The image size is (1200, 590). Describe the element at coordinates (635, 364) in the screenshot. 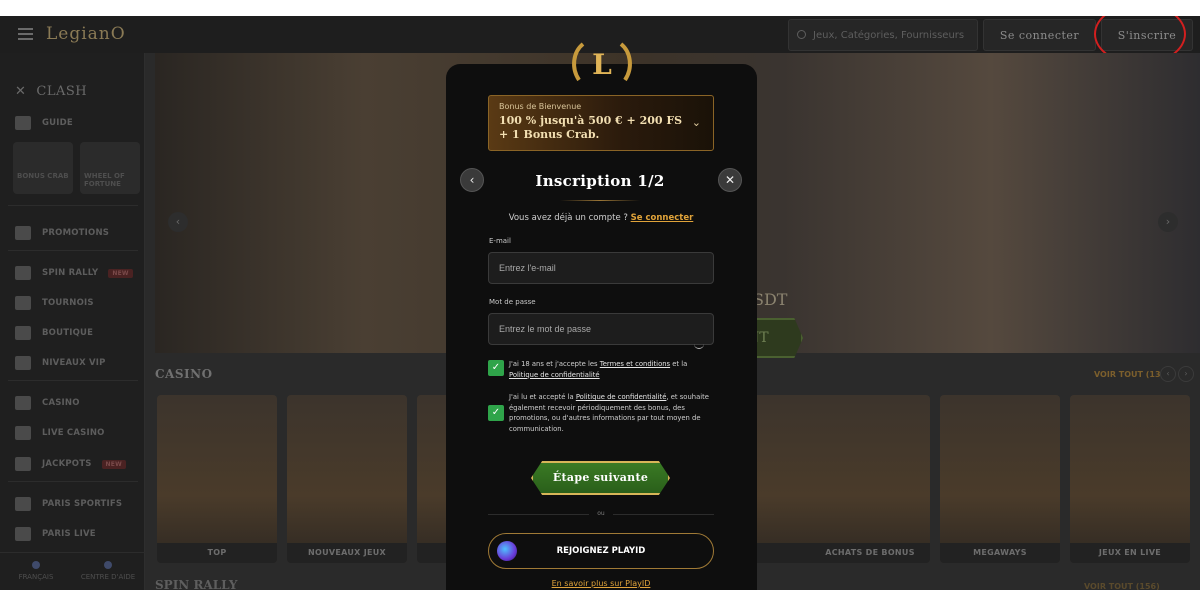

I see `terms-link: Termes et conditions` at that location.